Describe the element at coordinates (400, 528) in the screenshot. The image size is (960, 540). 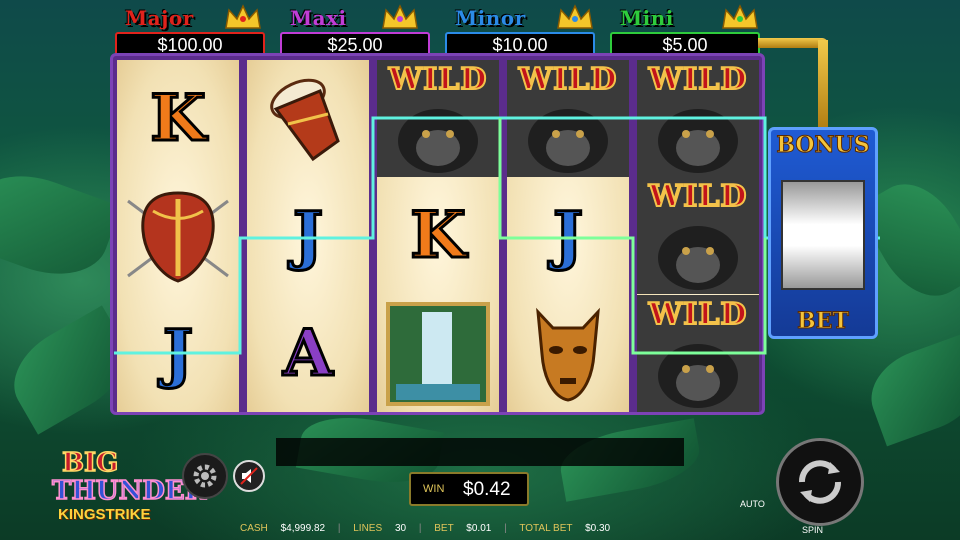
I see `lines-value: 30` at that location.